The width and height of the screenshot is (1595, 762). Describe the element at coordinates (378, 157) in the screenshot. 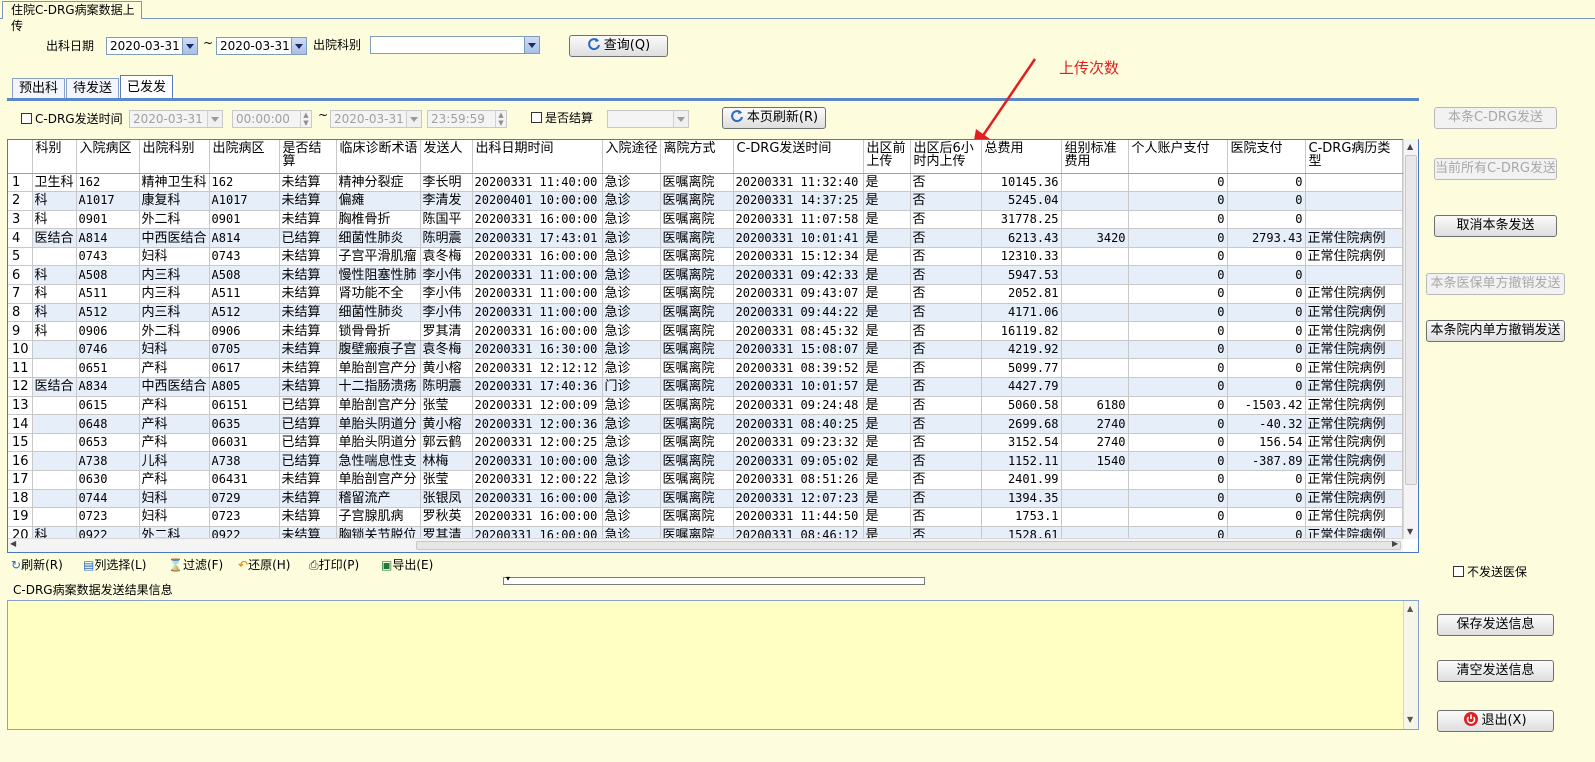

I see `column-header: 临床诊断术语` at that location.